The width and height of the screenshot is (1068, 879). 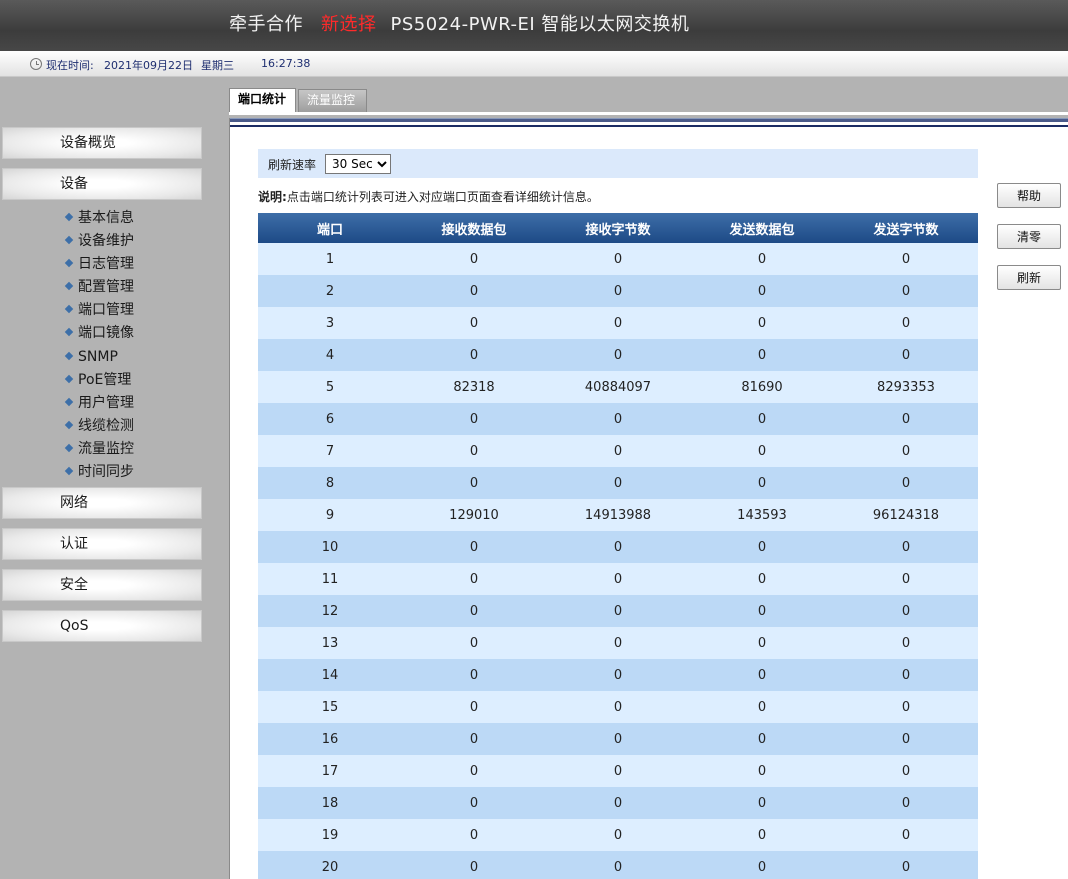 What do you see at coordinates (262, 100) in the screenshot?
I see `tab-port-statistics: 端口统计` at bounding box center [262, 100].